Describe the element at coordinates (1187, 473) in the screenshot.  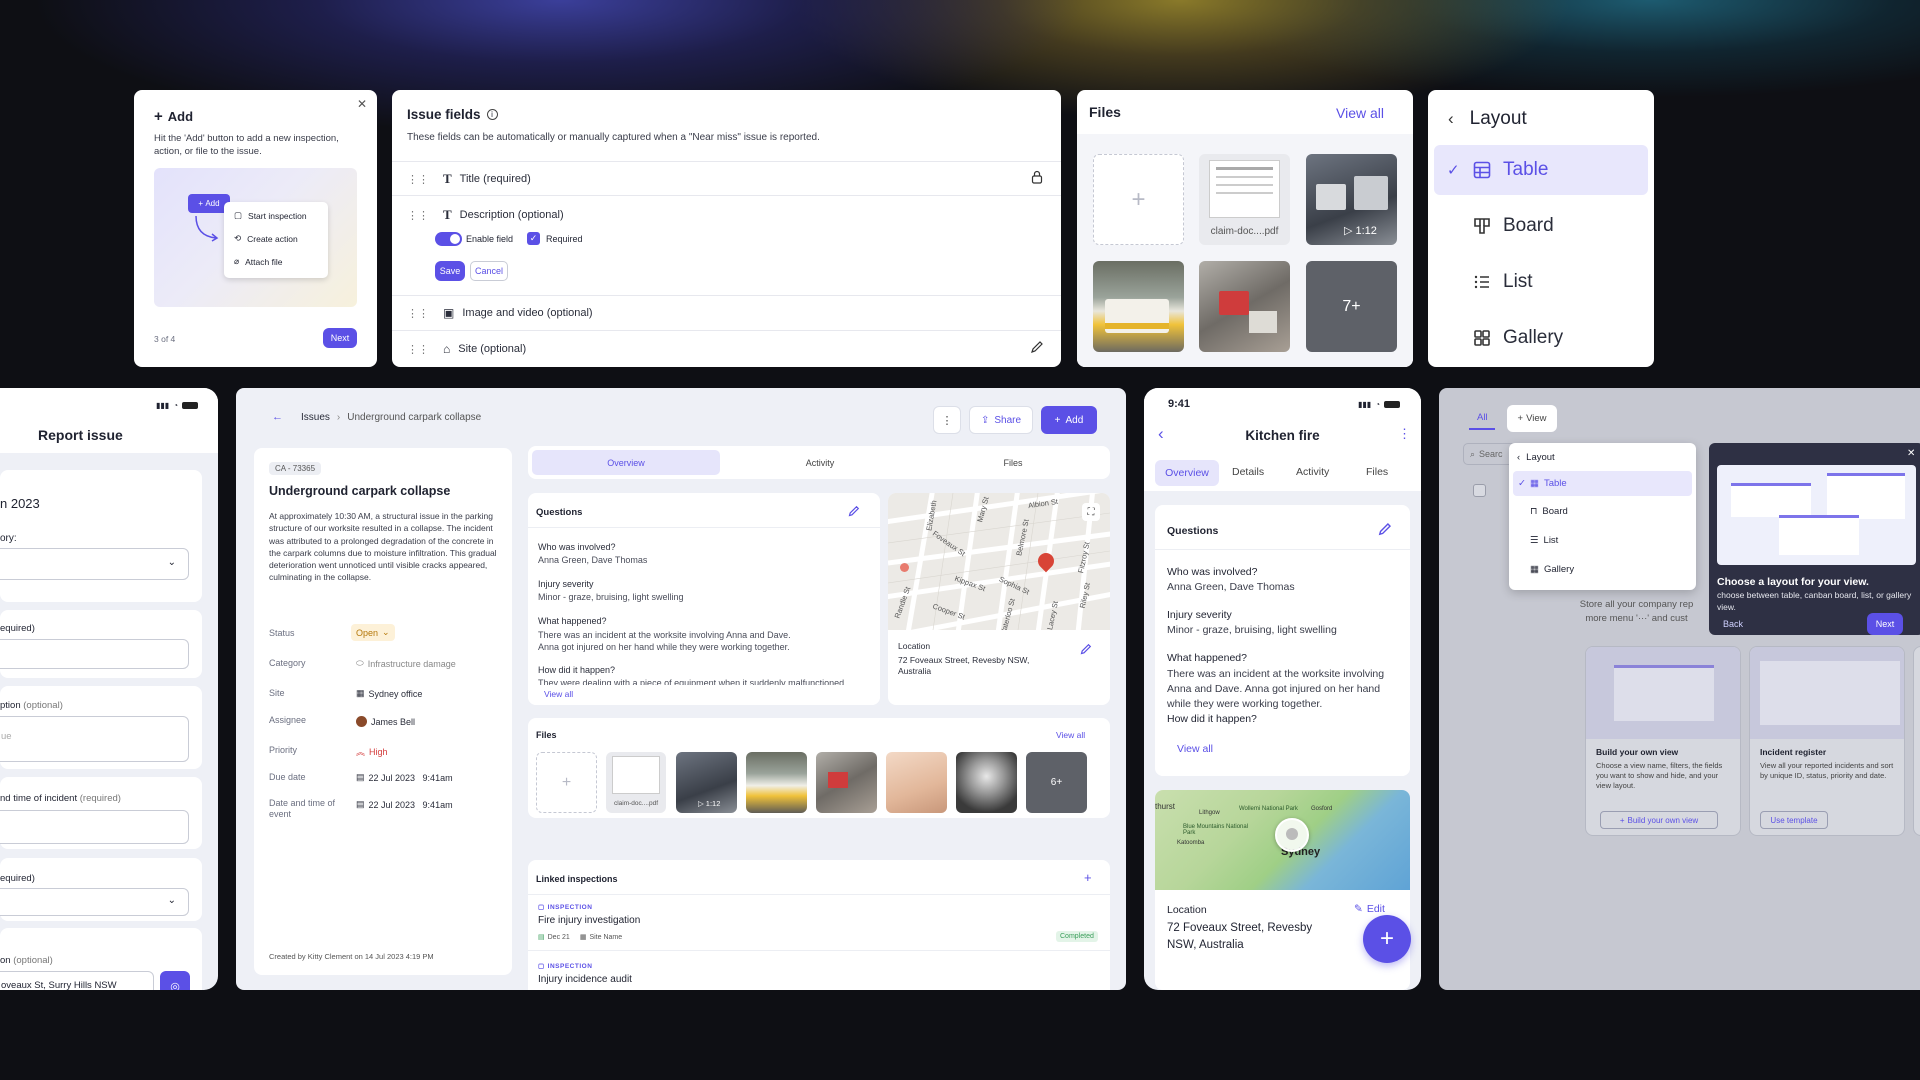
I see `mobile-tab-overview: Overview` at that location.